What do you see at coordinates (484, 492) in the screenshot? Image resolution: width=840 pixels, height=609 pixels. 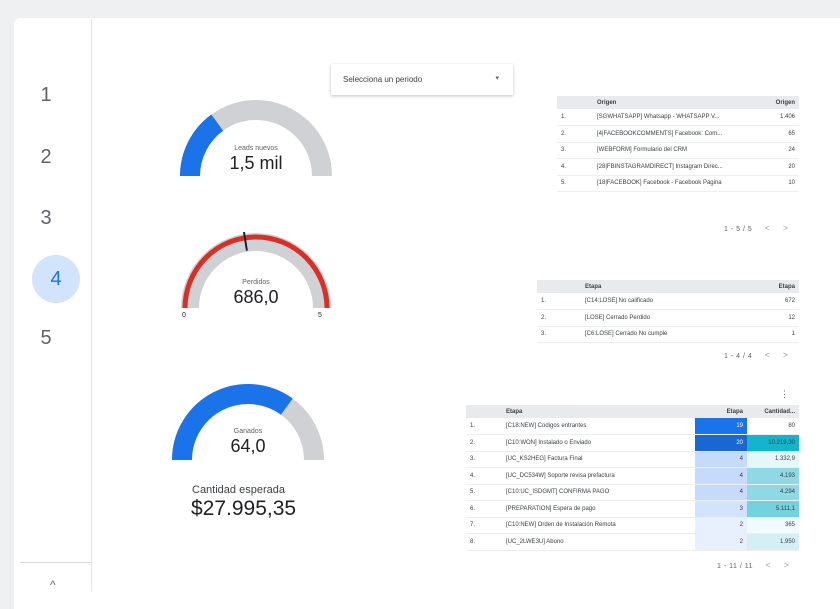 I see `row-index: 5.` at bounding box center [484, 492].